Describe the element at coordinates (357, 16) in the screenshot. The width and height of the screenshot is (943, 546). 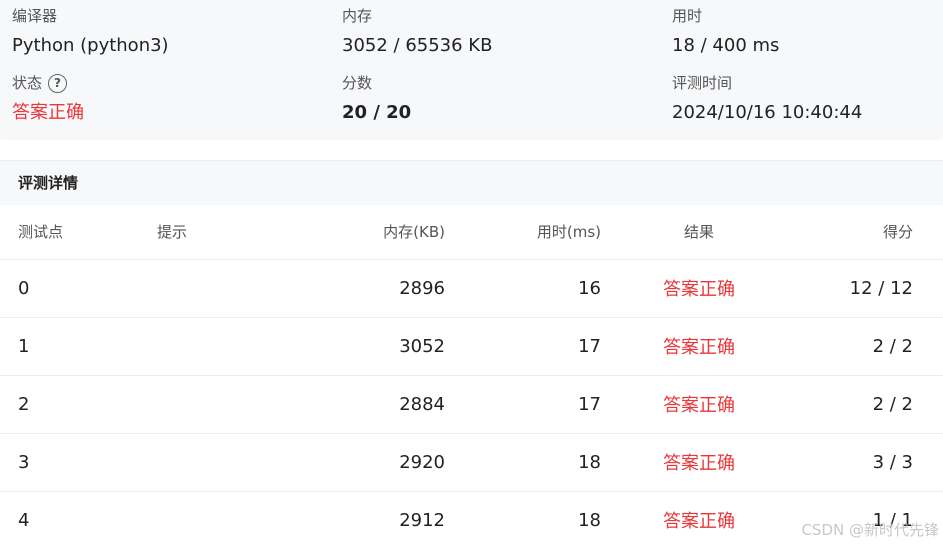
I see `memory-label: 内存` at that location.